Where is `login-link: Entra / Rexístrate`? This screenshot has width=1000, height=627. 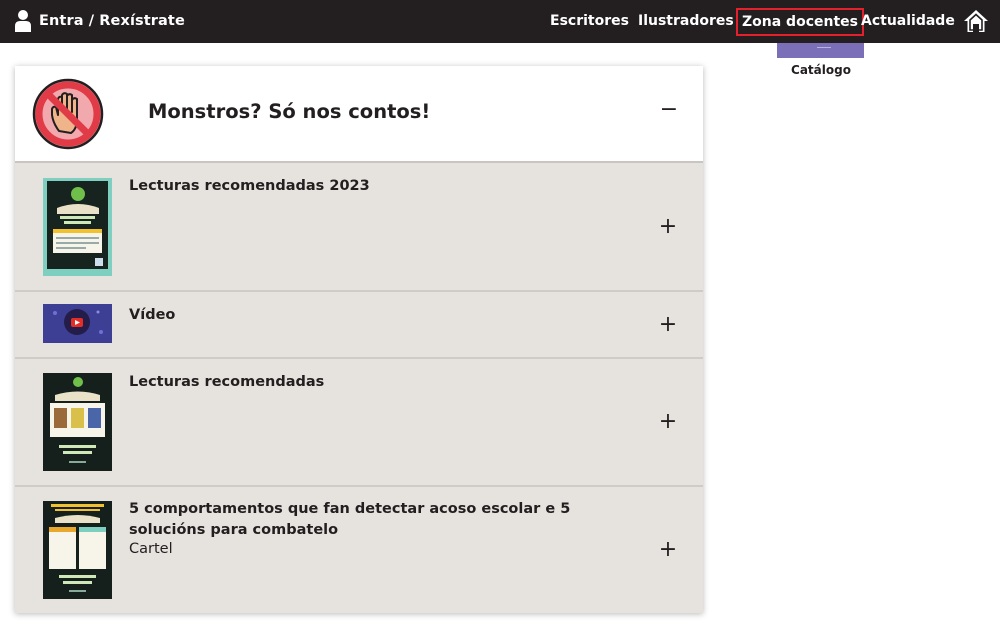 login-link: Entra / Rexístrate is located at coordinates (99, 21).